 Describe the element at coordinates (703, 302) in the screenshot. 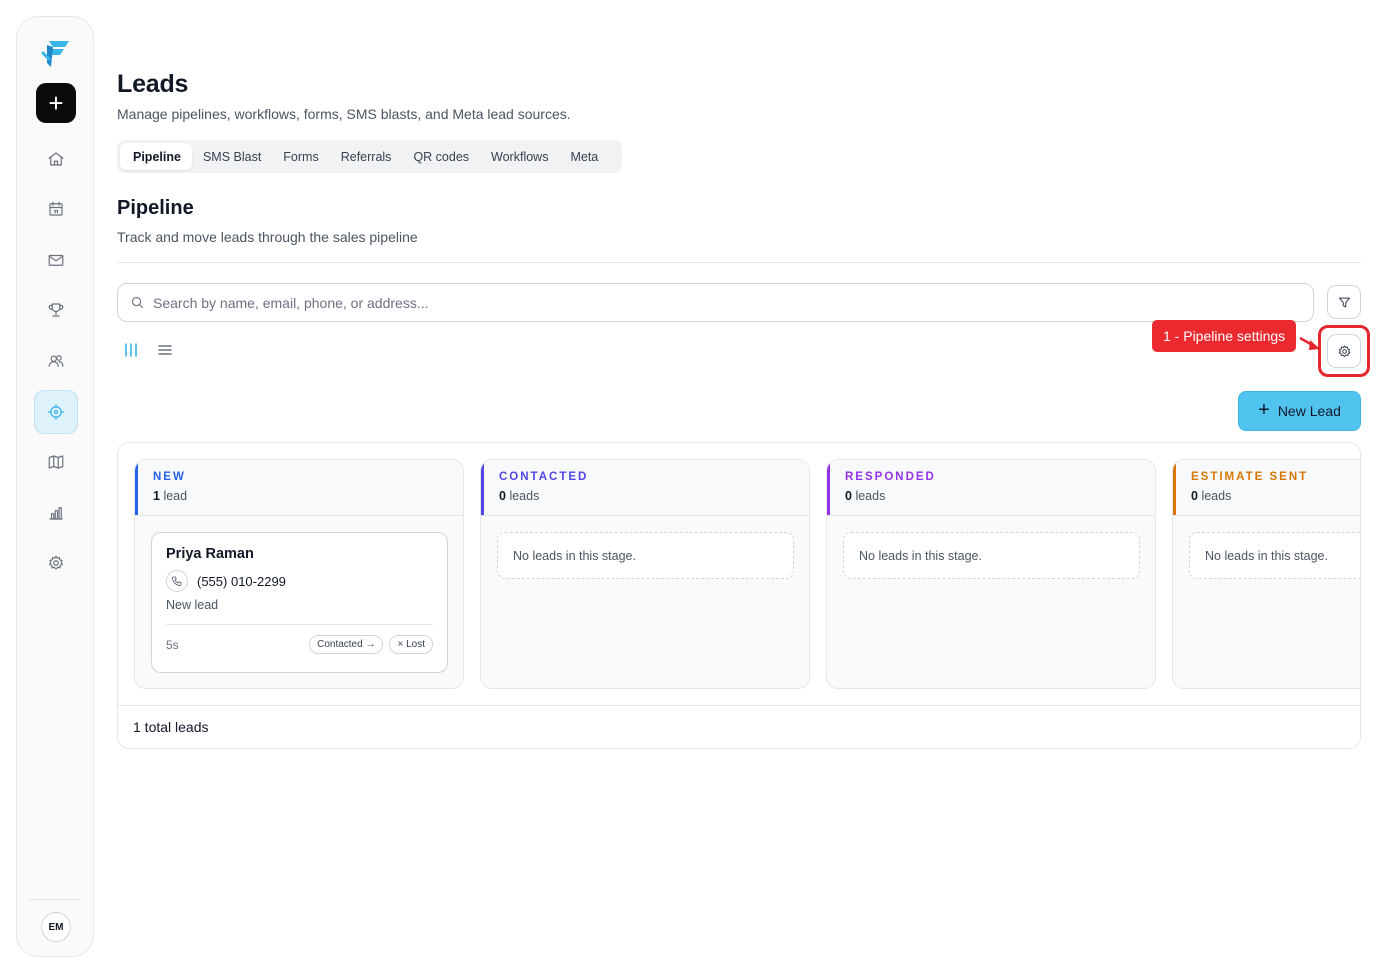

I see `search-input` at that location.